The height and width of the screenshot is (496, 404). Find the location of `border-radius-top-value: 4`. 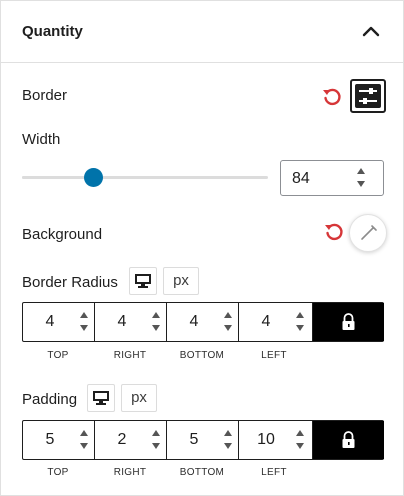

border-radius-top-value: 4 is located at coordinates (50, 321).